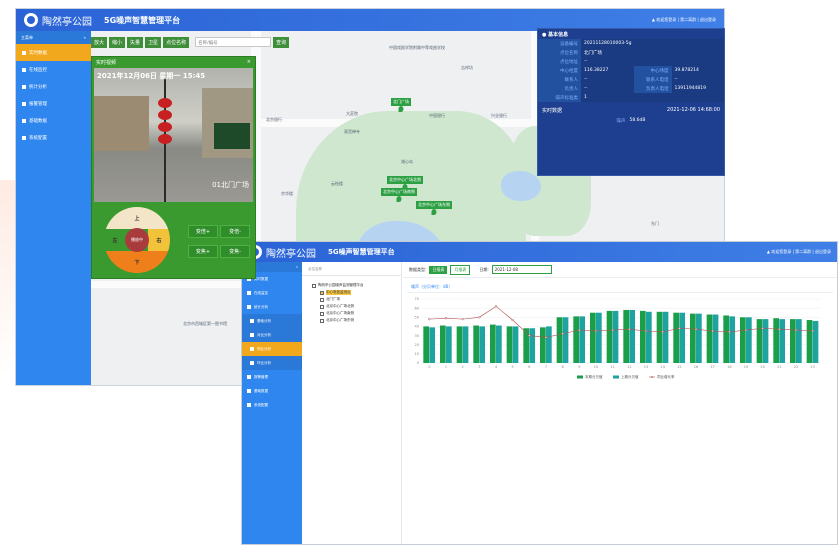 The image size is (838, 545). Describe the element at coordinates (235, 231) in the screenshot. I see `zoom-out-camera-button: 变倍-` at that location.